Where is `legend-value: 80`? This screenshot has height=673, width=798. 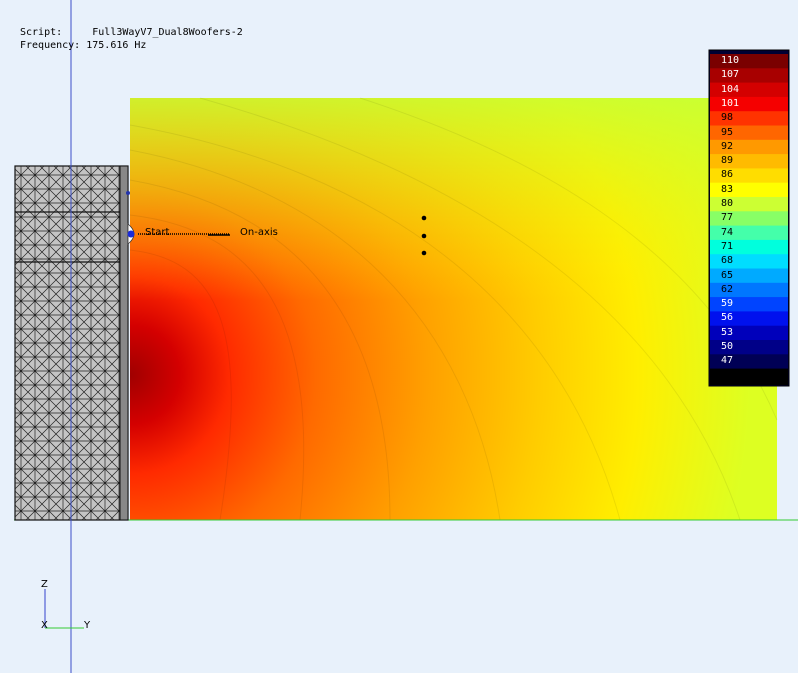 legend-value: 80 is located at coordinates (727, 203).